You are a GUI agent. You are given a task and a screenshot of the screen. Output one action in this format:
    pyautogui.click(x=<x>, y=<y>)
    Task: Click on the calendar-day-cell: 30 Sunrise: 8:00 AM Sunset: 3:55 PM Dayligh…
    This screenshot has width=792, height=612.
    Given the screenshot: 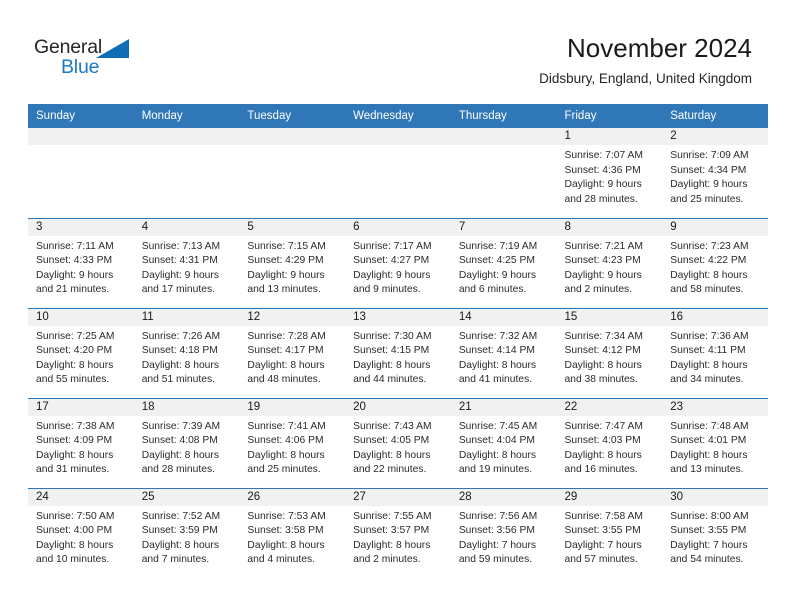 What is the action you would take?
    pyautogui.click(x=715, y=532)
    